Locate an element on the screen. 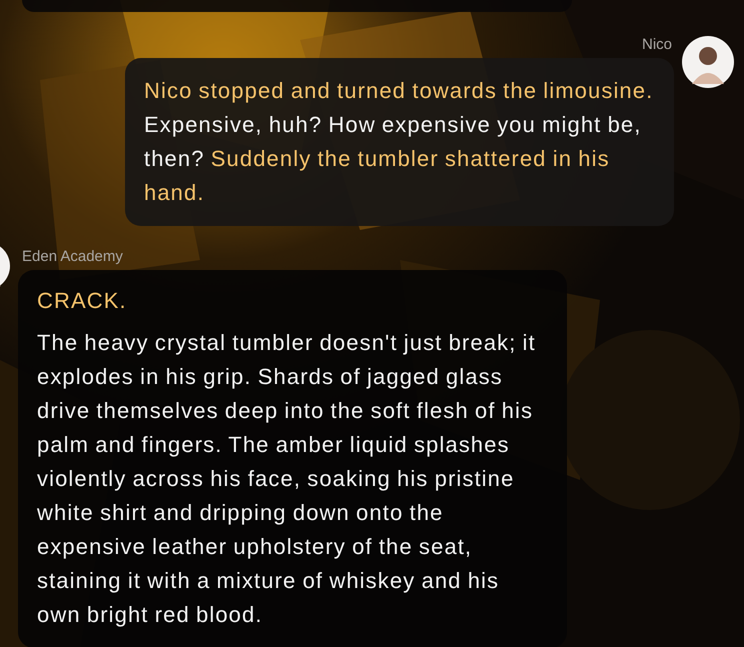 Image resolution: width=744 pixels, height=647 pixels. message-text: CRACK. is located at coordinates (82, 301).